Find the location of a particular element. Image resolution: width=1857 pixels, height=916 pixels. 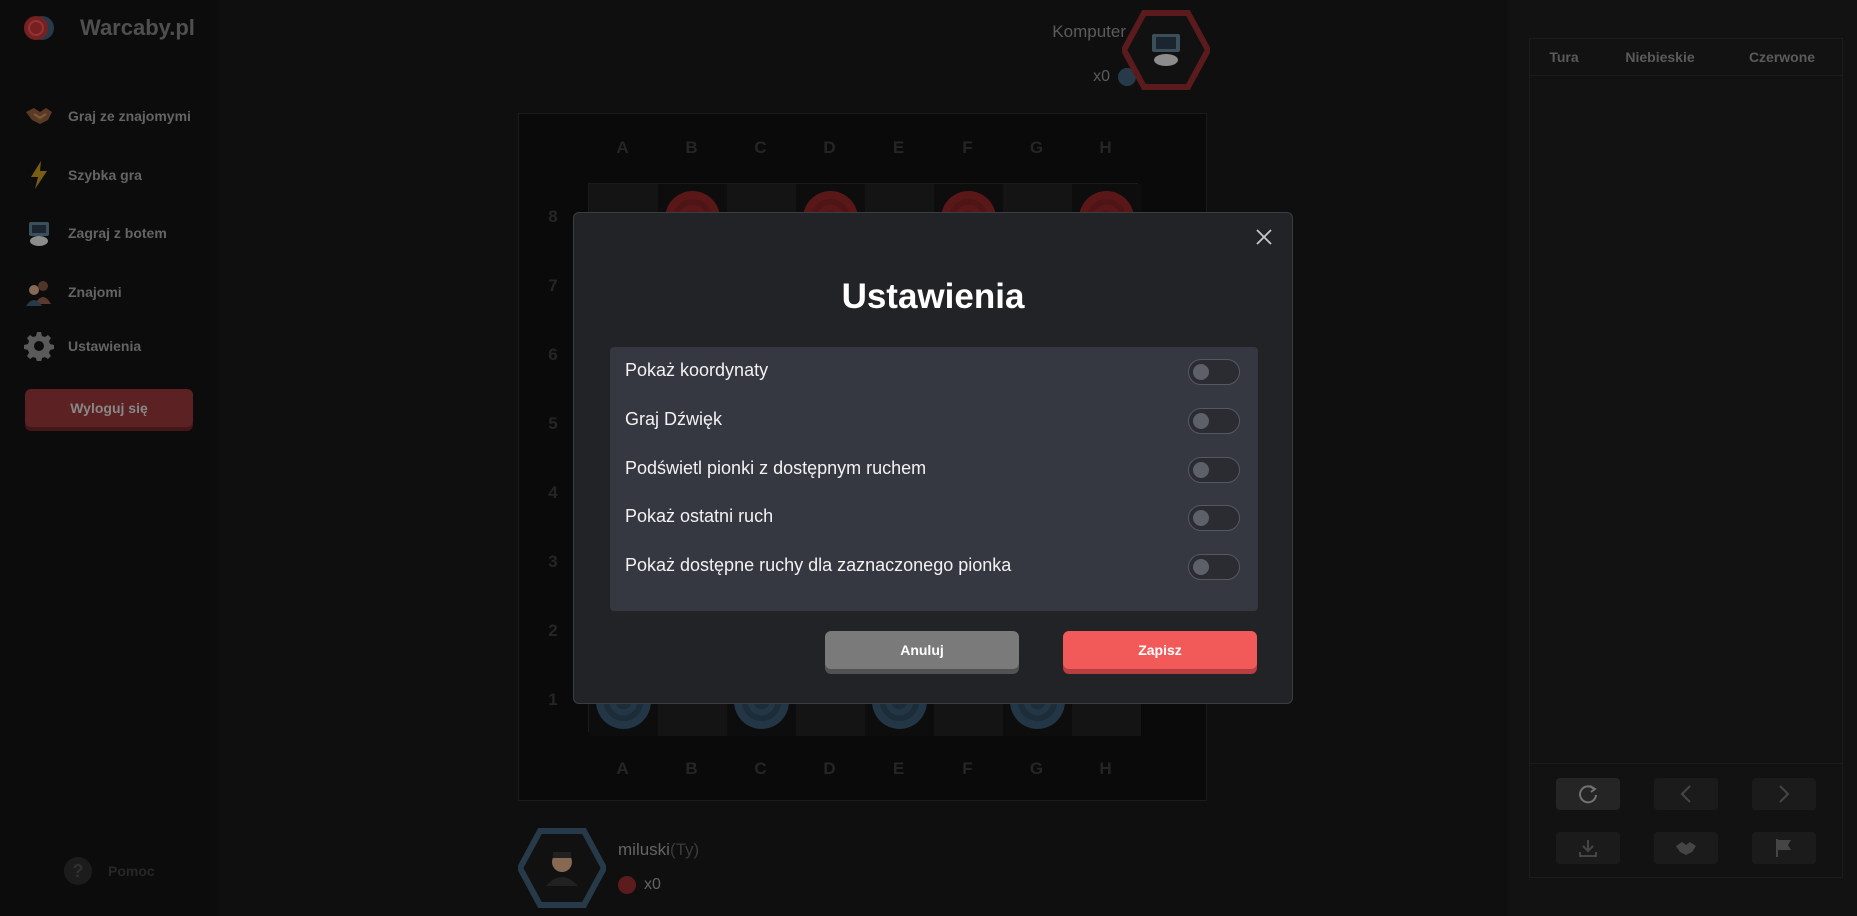

setting-label: Pokaż ostatni ruch is located at coordinates (699, 516).